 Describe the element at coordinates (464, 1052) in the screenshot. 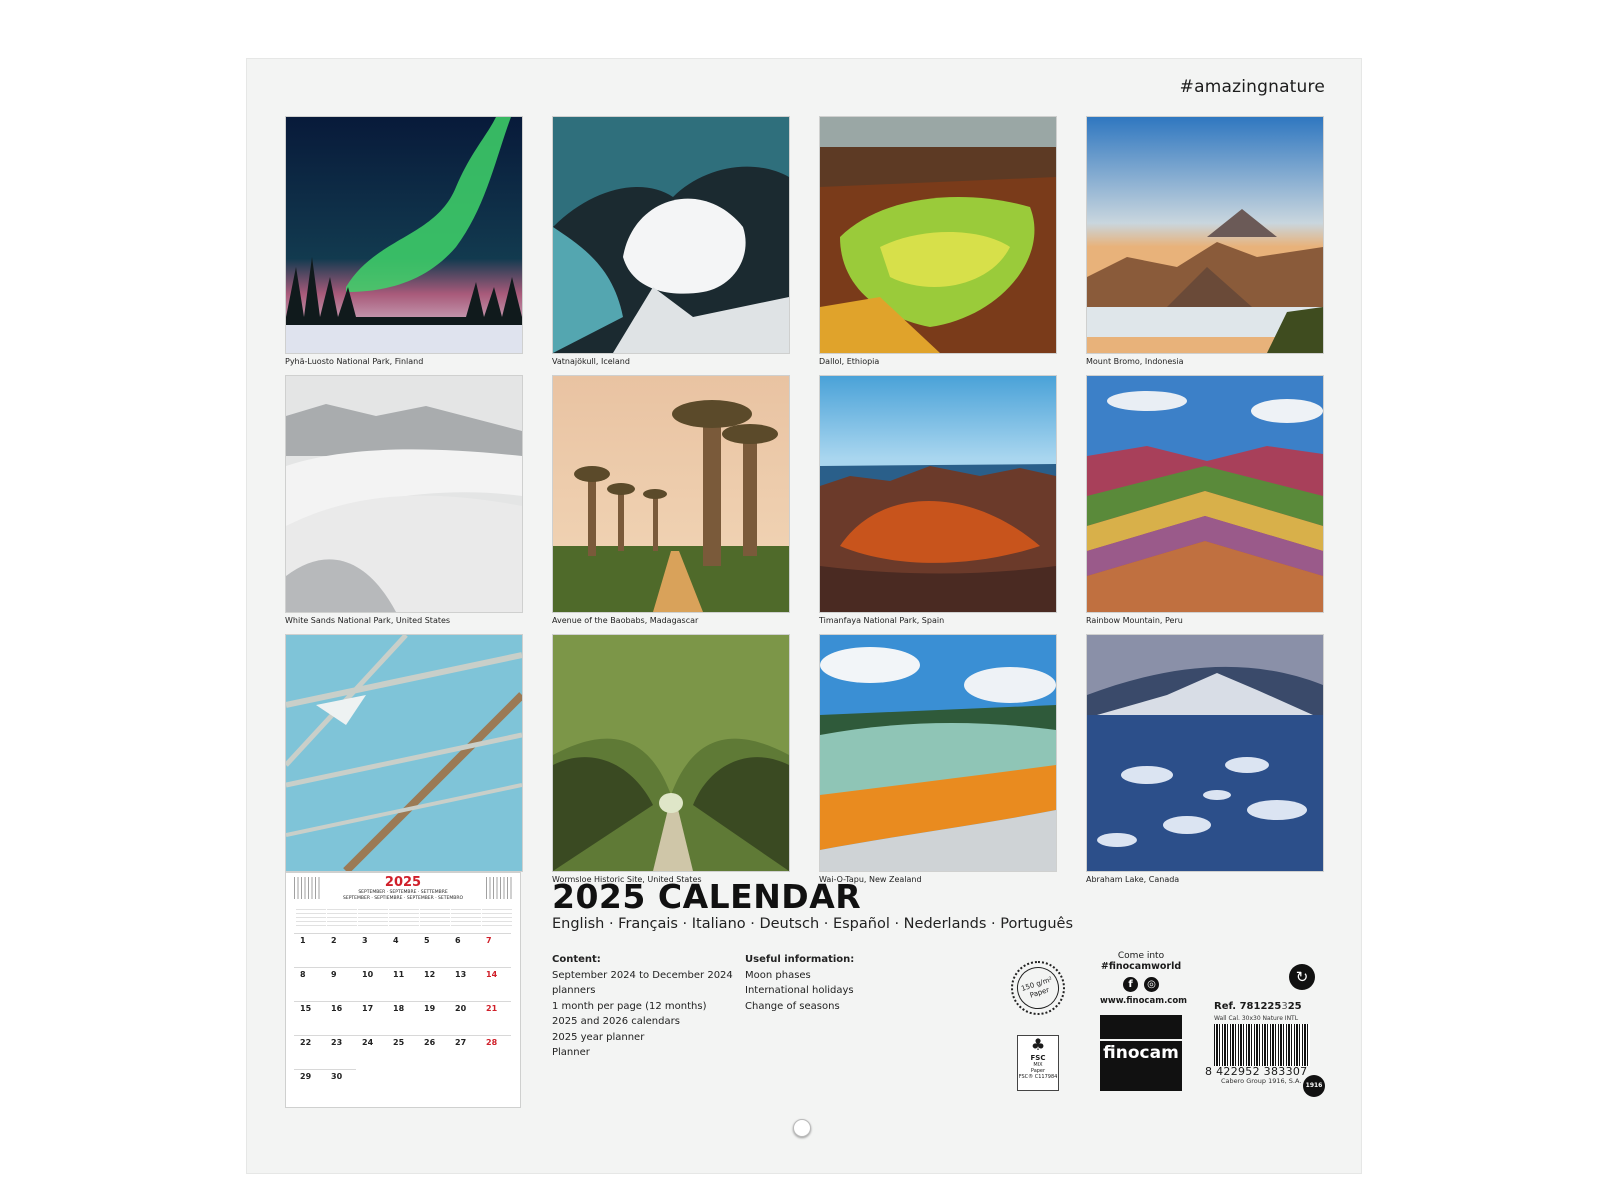

I see `day-cell: 27` at that location.